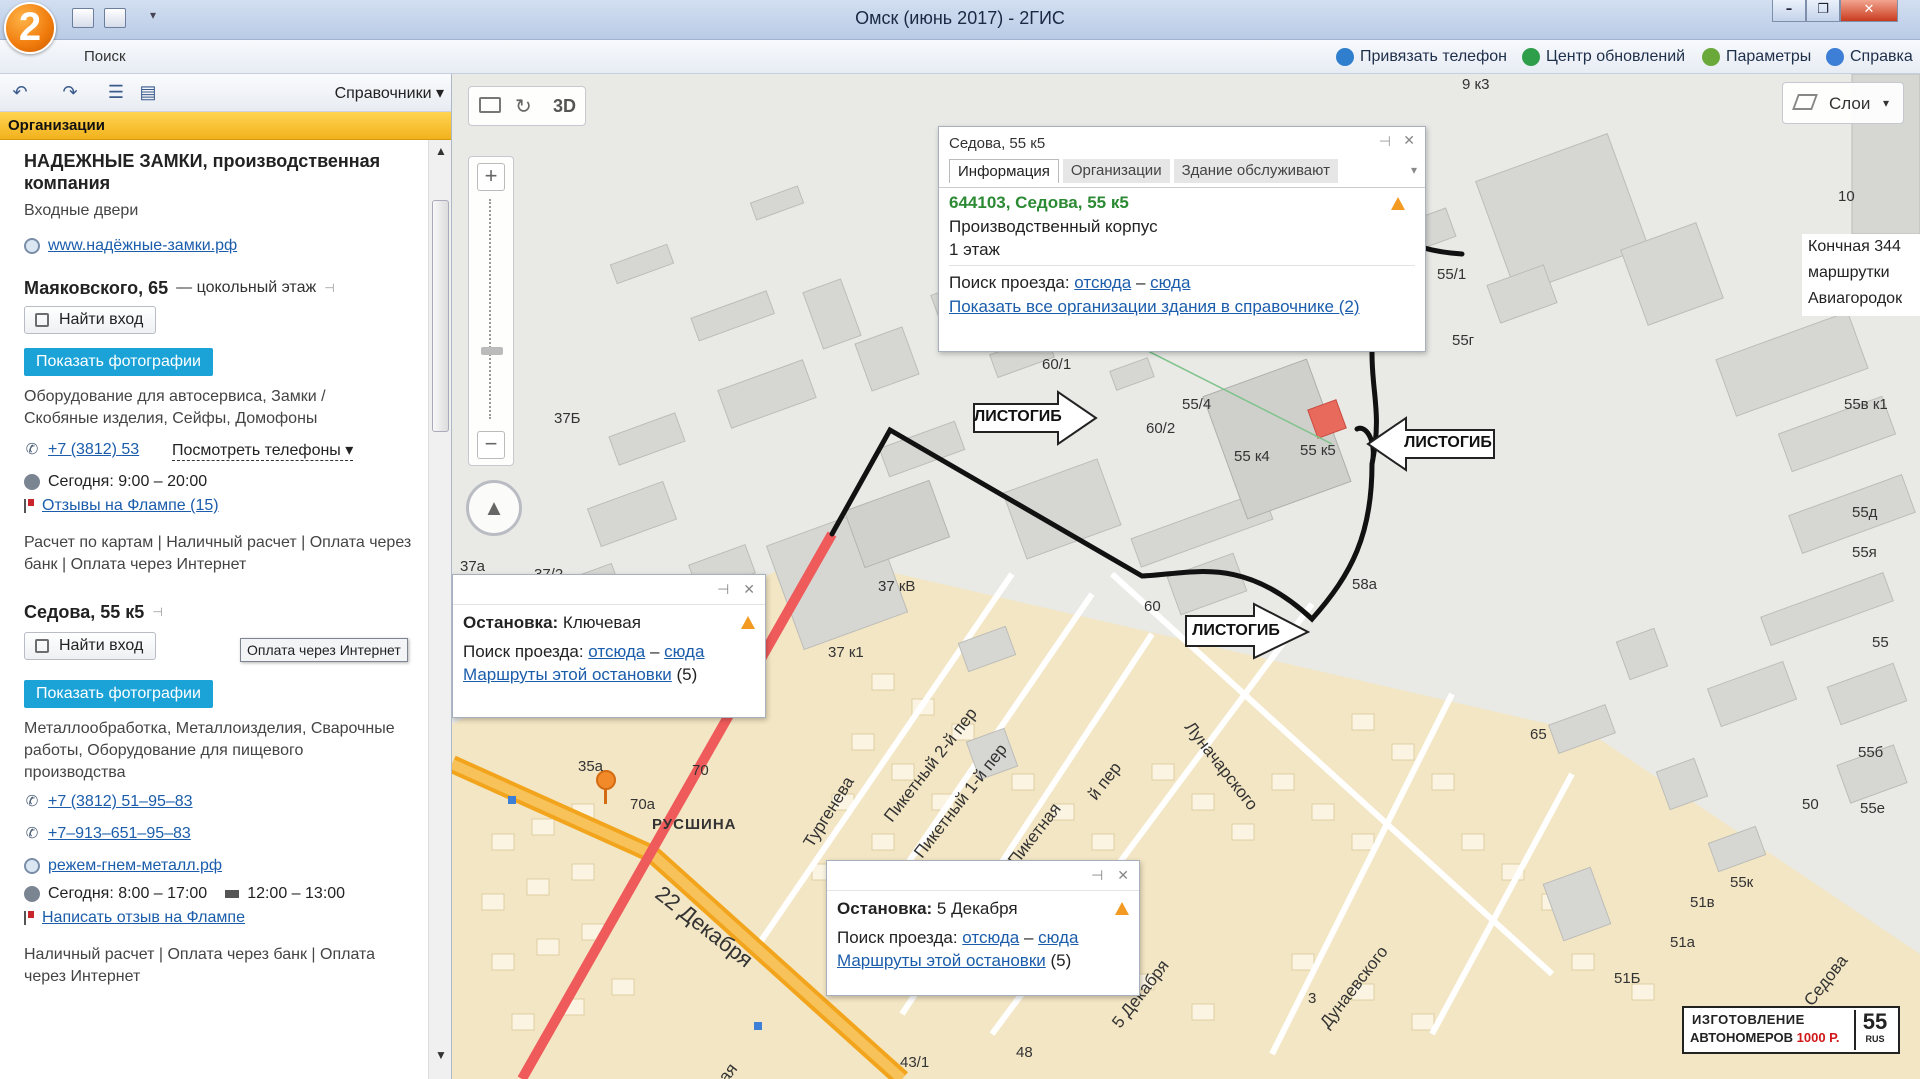 The image size is (1920, 1079). I want to click on link-help: Справка, so click(1869, 57).